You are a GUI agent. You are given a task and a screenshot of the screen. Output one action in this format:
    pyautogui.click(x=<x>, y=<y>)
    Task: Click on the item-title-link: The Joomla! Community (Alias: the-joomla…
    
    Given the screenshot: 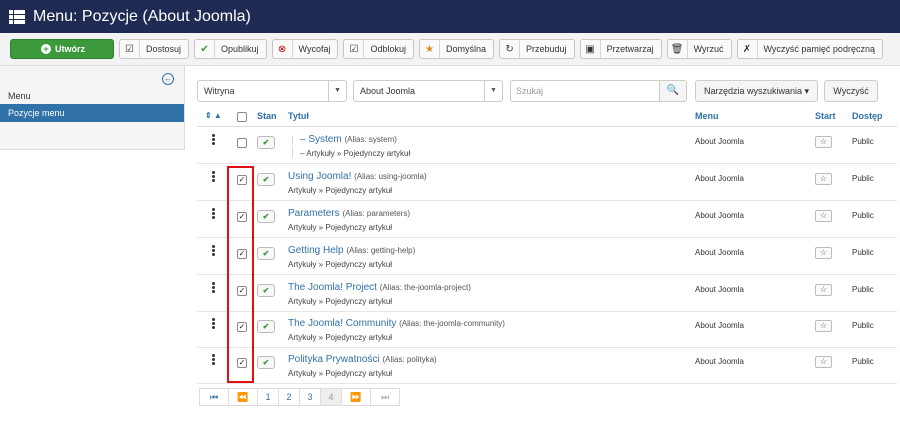 What is the action you would take?
    pyautogui.click(x=396, y=323)
    